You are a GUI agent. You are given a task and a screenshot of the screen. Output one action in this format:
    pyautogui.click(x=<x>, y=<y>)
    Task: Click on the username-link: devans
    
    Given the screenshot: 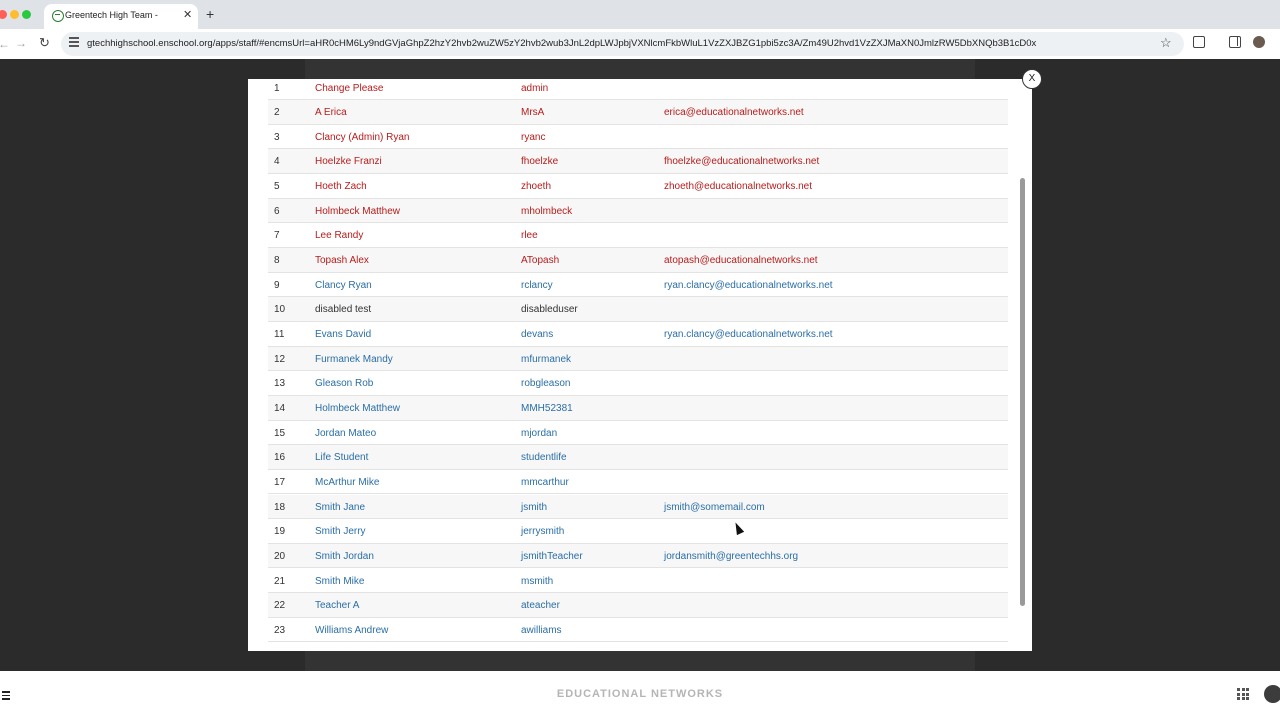 What is the action you would take?
    pyautogui.click(x=537, y=334)
    